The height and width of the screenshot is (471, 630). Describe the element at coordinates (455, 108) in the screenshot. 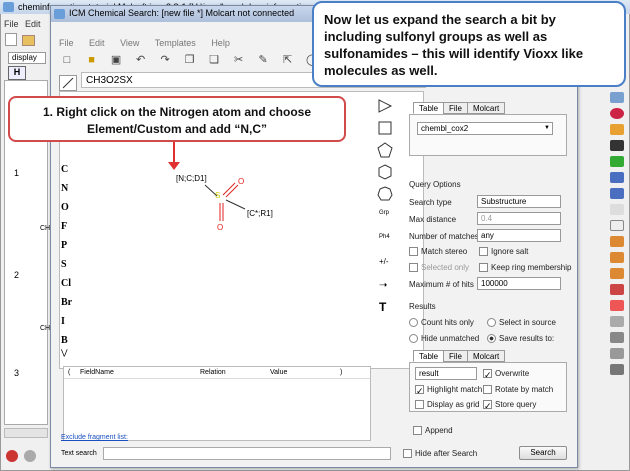

I see `tab-file: File` at that location.